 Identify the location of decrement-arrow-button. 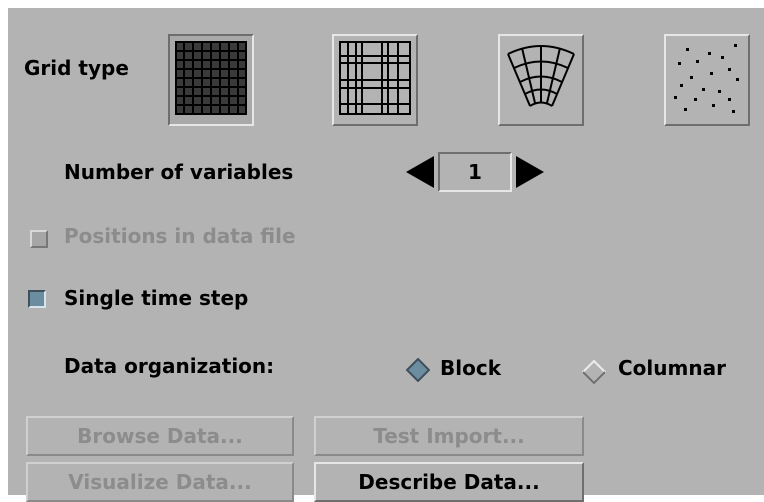
(420, 172).